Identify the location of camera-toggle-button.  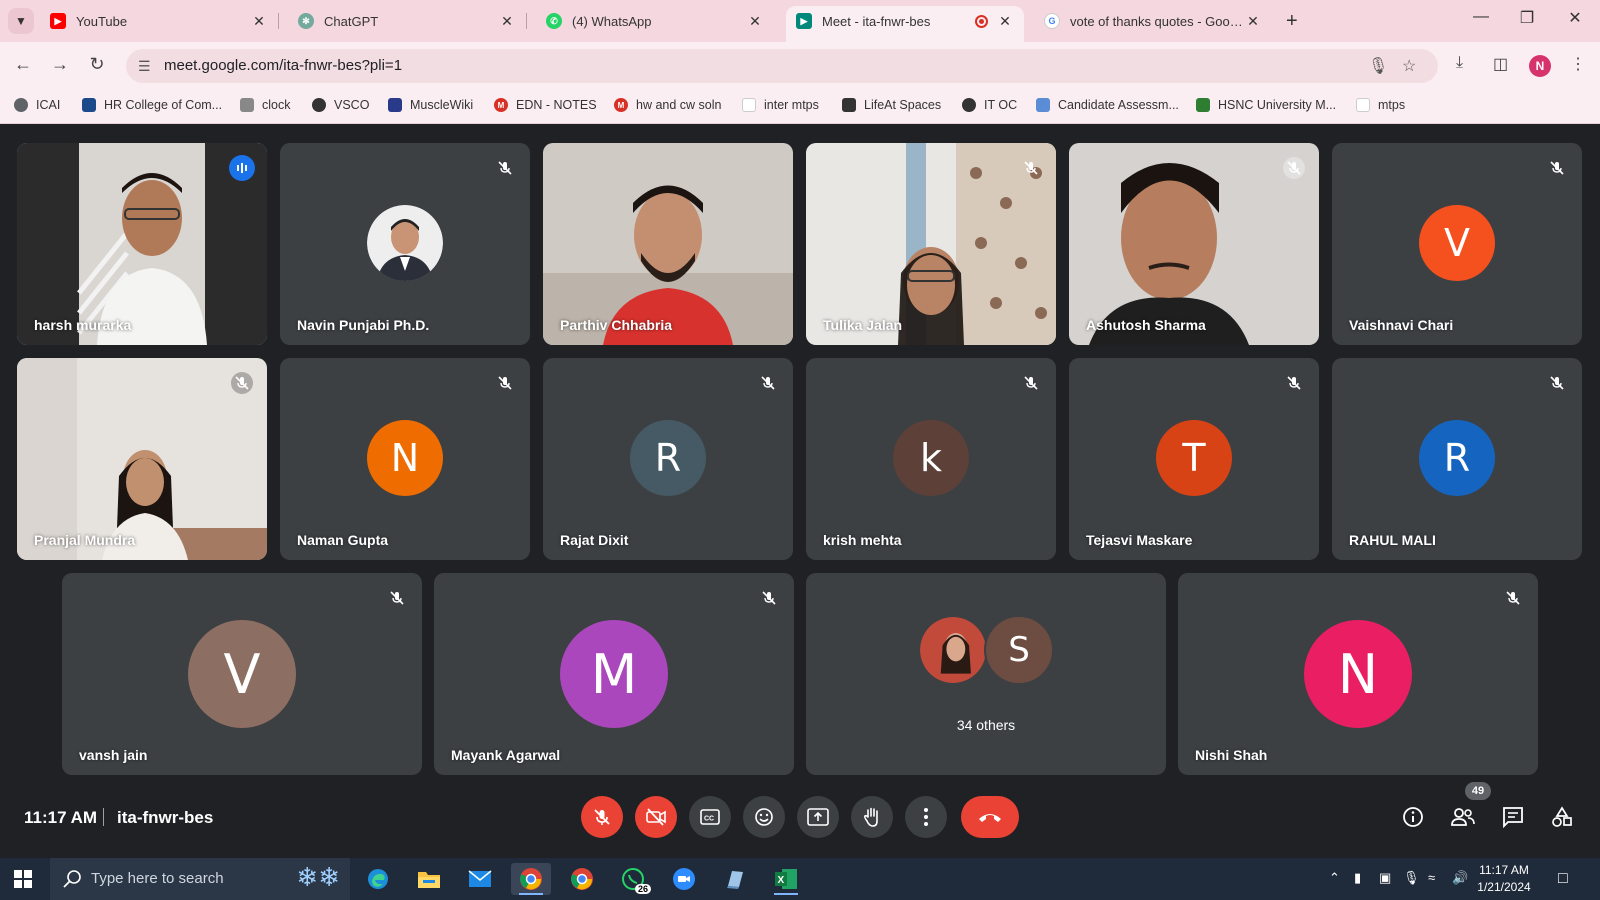
(656, 817).